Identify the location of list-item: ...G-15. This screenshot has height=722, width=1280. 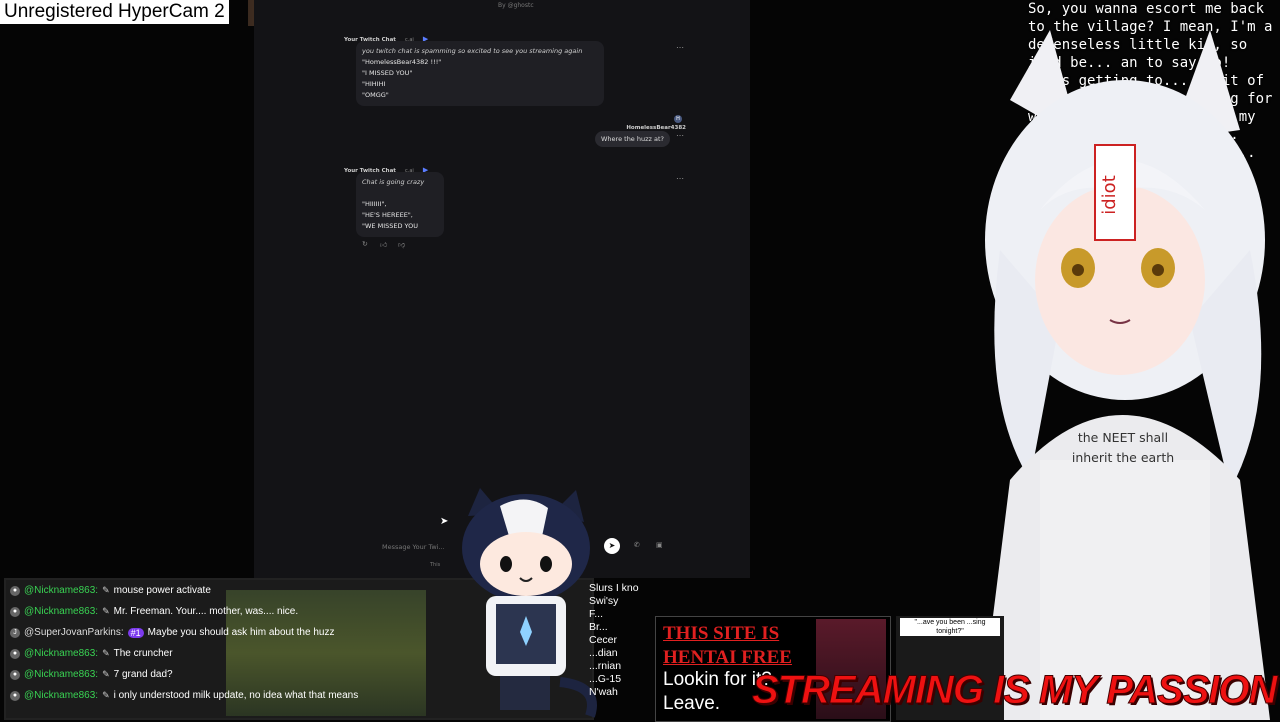
(605, 679).